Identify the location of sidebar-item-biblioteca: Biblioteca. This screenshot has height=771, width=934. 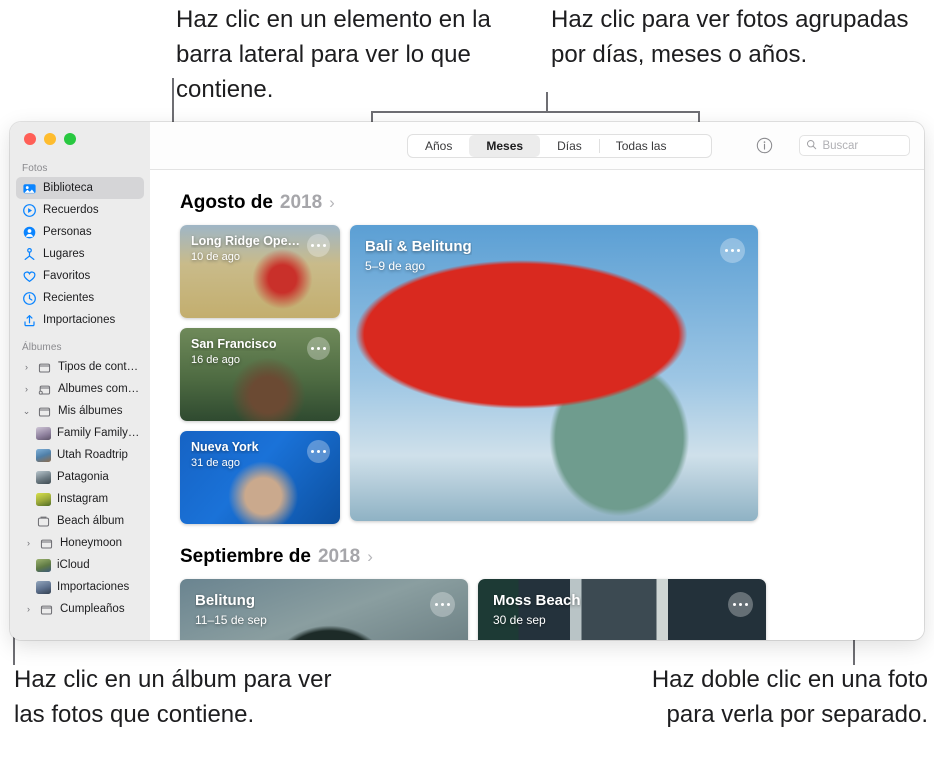
(80, 188).